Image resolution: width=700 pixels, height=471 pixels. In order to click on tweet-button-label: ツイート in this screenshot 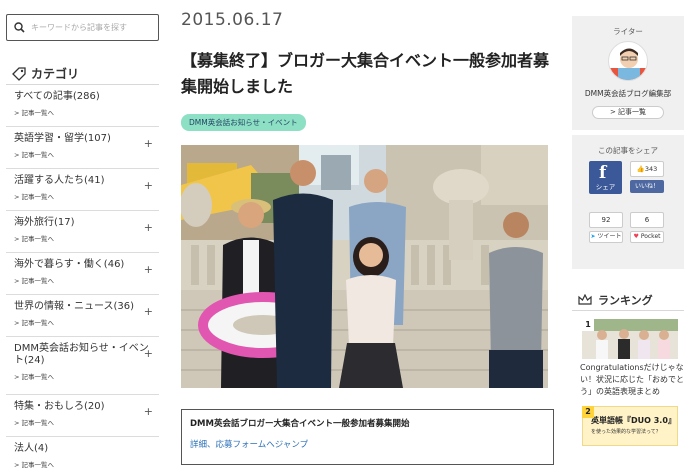, I will do `click(609, 236)`.